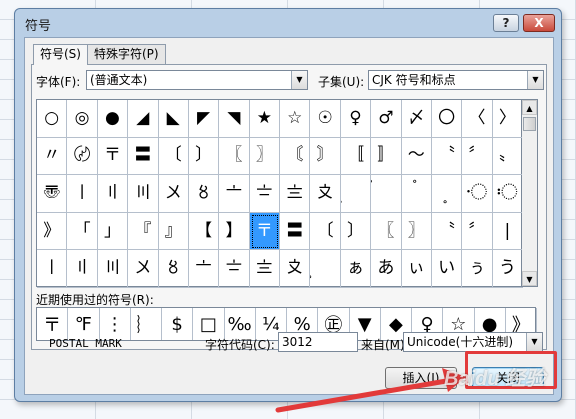 This screenshot has width=576, height=419. Describe the element at coordinates (82, 156) in the screenshot. I see `symbol-cell: 〄` at that location.